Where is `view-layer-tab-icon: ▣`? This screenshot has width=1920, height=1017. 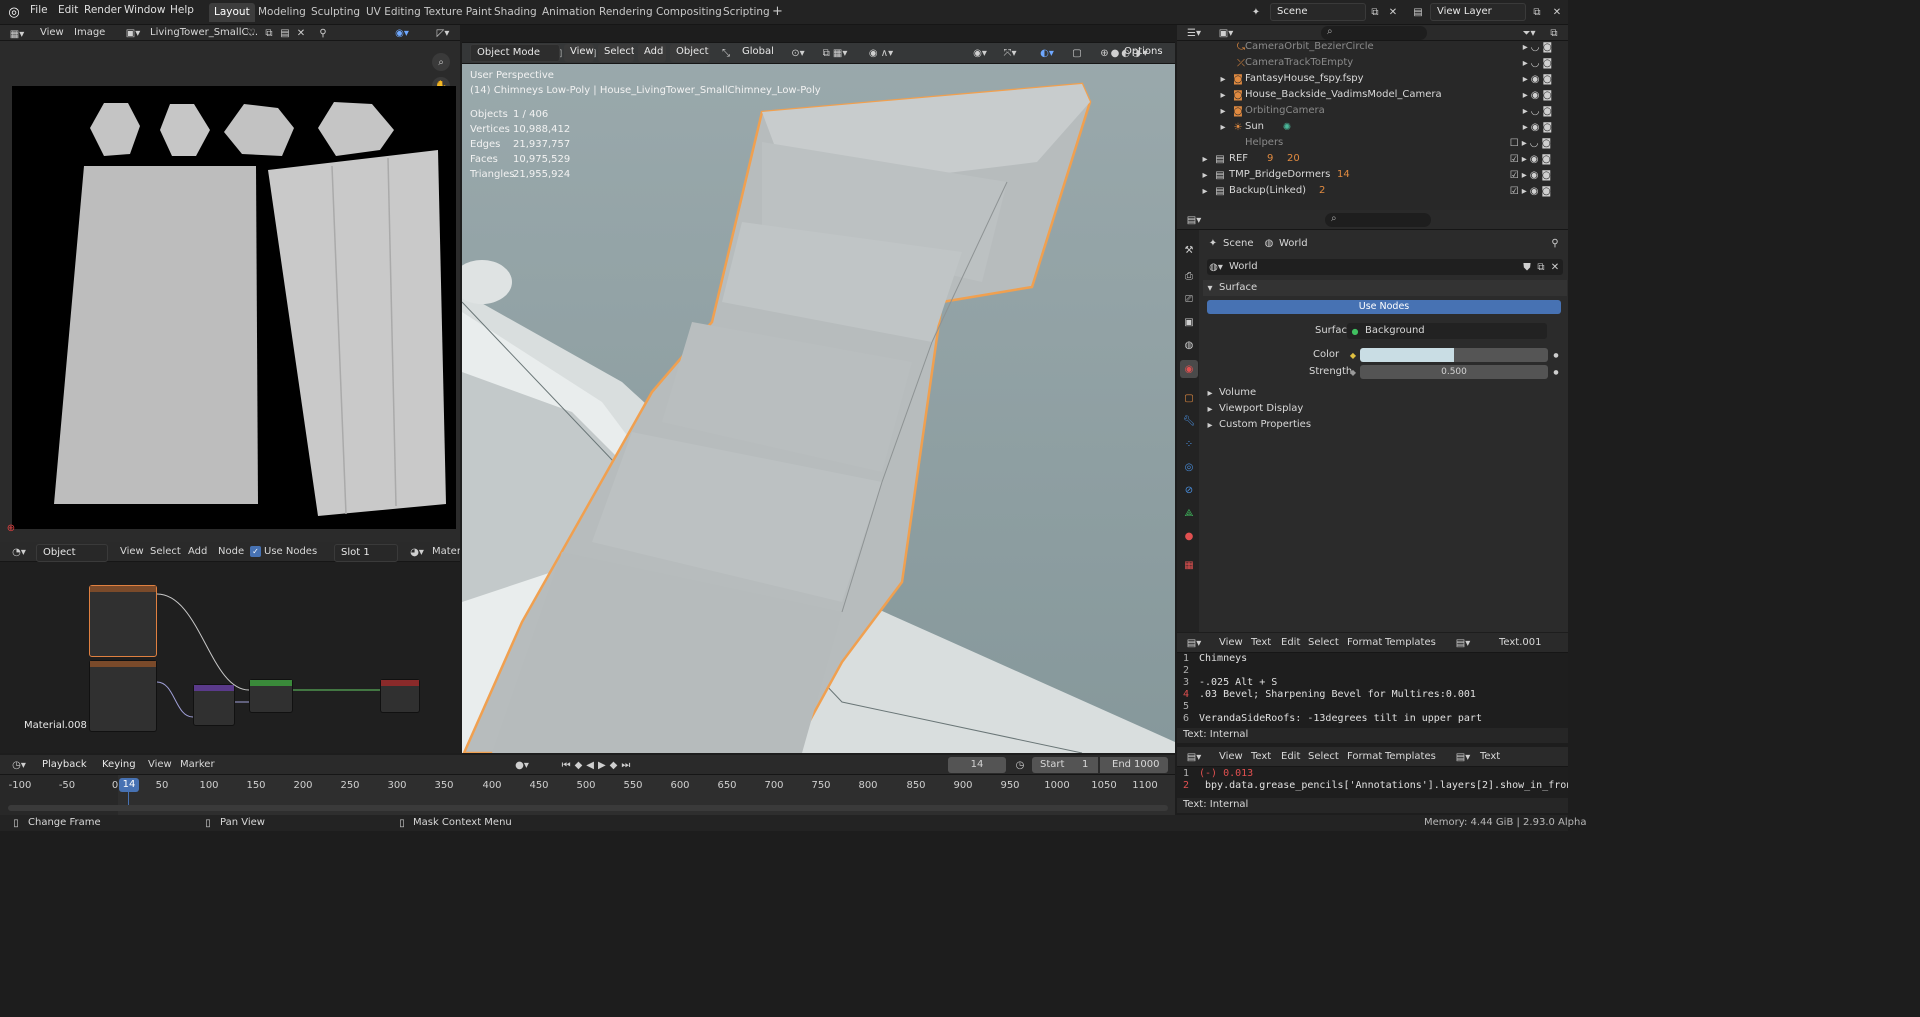
view-layer-tab-icon: ▣ is located at coordinates (1189, 322).